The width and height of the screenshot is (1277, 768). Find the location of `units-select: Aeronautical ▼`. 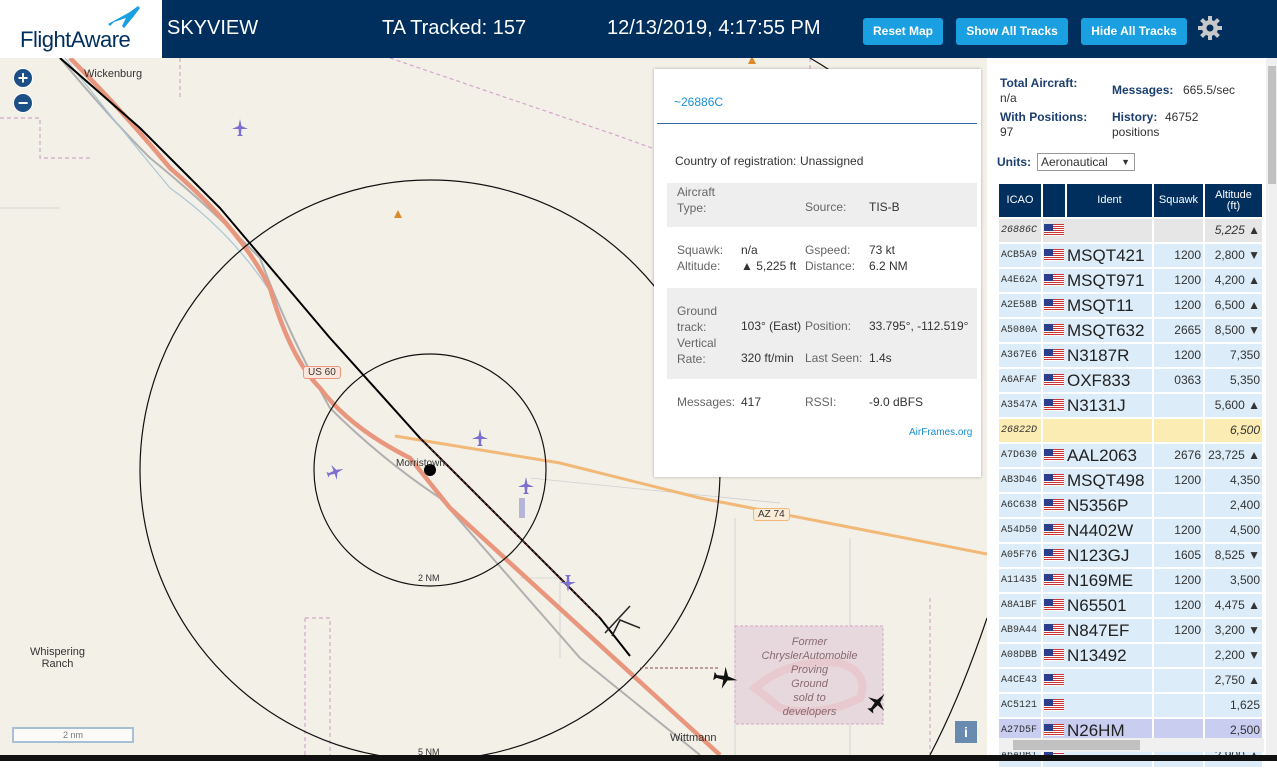

units-select: Aeronautical ▼ is located at coordinates (1086, 162).